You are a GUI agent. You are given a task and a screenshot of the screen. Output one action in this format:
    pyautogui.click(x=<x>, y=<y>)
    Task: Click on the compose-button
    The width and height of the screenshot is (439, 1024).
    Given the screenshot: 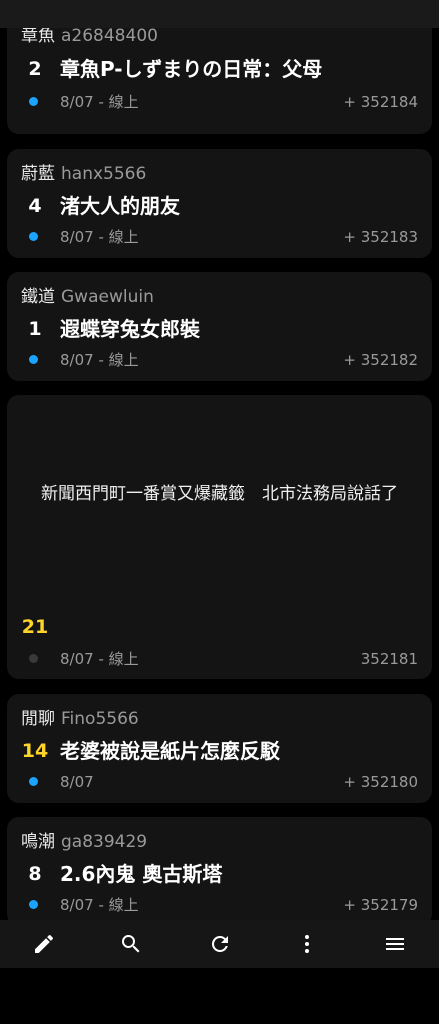 What is the action you would take?
    pyautogui.click(x=44, y=944)
    